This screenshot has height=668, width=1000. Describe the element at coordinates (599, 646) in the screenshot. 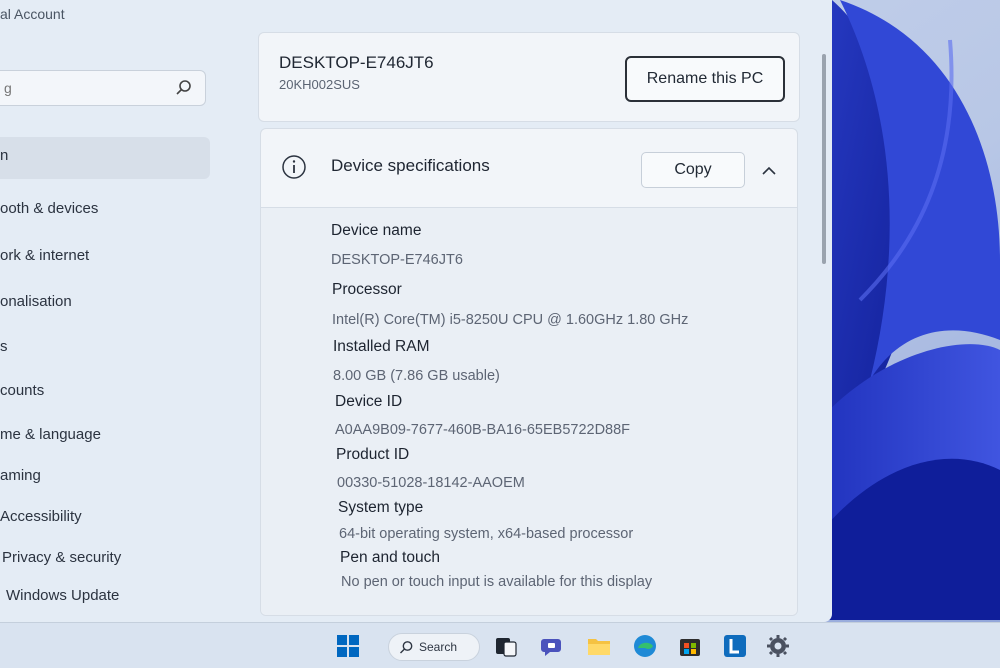

I see `file-explorer-icon` at that location.